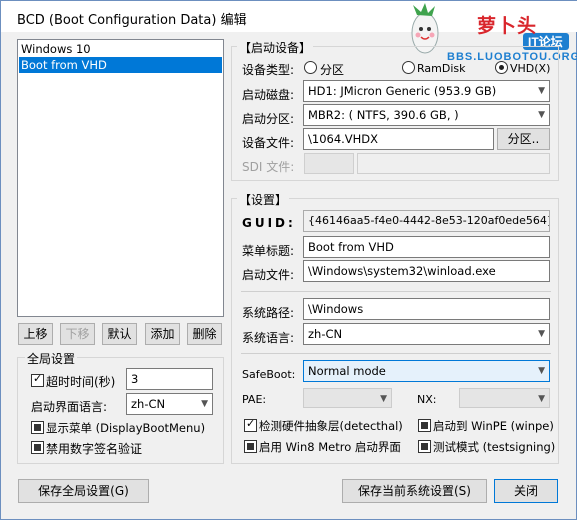 Image resolution: width=577 pixels, height=520 pixels. What do you see at coordinates (330, 447) in the screenshot?
I see `metro-label: 启用 Win8 Metro 启动界面` at bounding box center [330, 447].